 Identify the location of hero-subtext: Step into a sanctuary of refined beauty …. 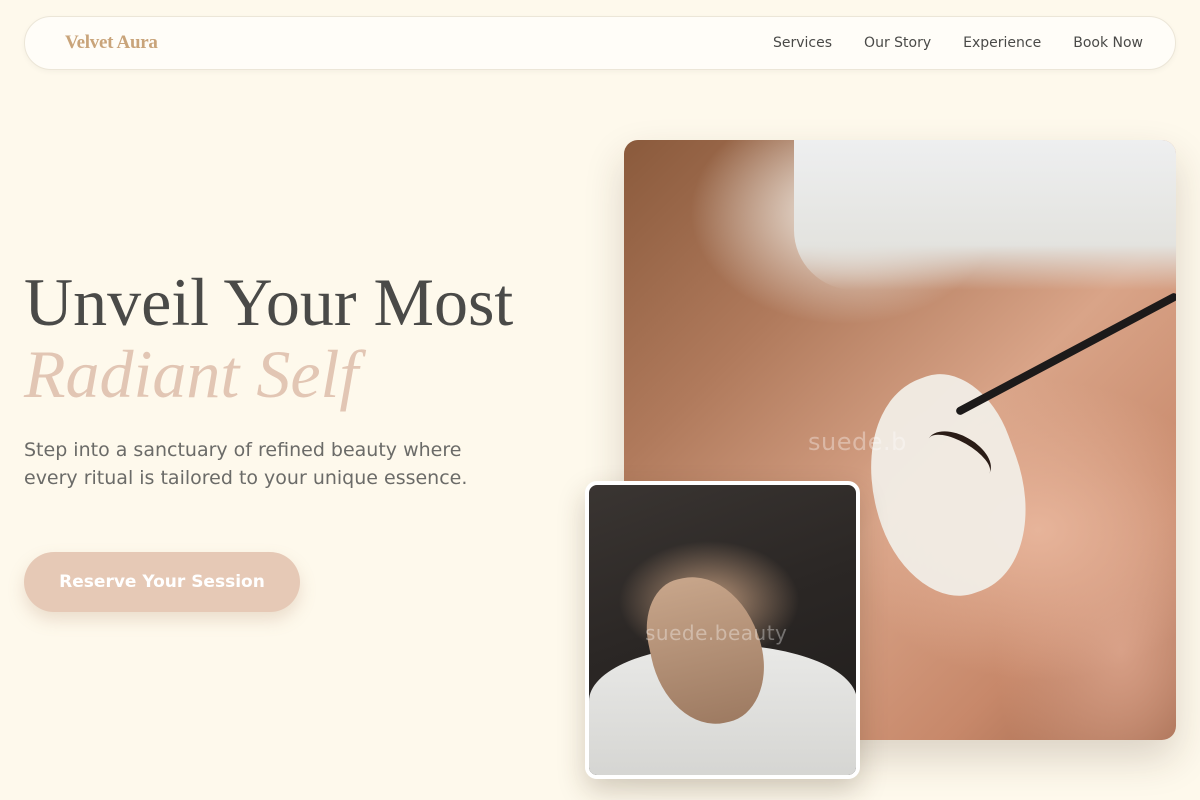
(246, 464).